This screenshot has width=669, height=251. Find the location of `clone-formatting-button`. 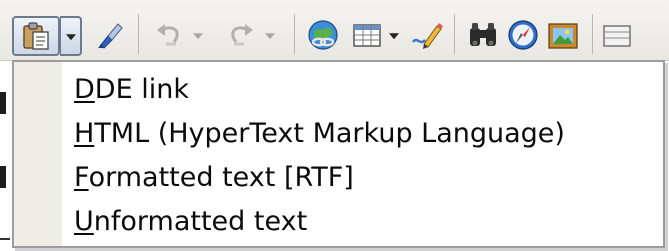

clone-formatting-button is located at coordinates (109, 35).